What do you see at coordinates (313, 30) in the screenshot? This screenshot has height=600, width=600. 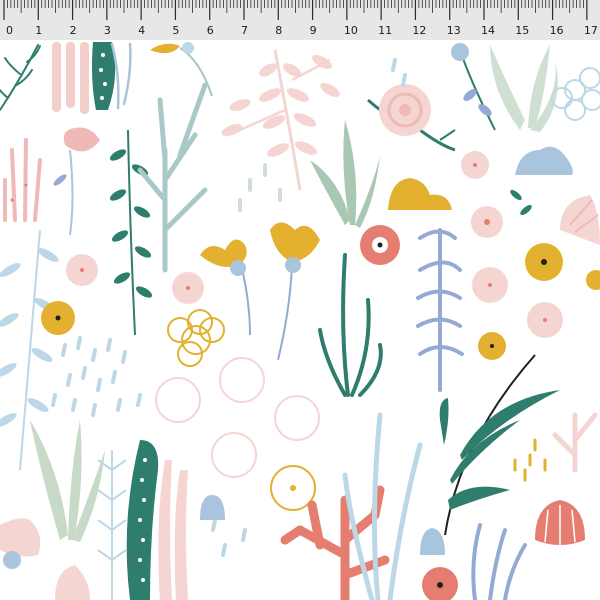 I see `ruler-label: 9` at bounding box center [313, 30].